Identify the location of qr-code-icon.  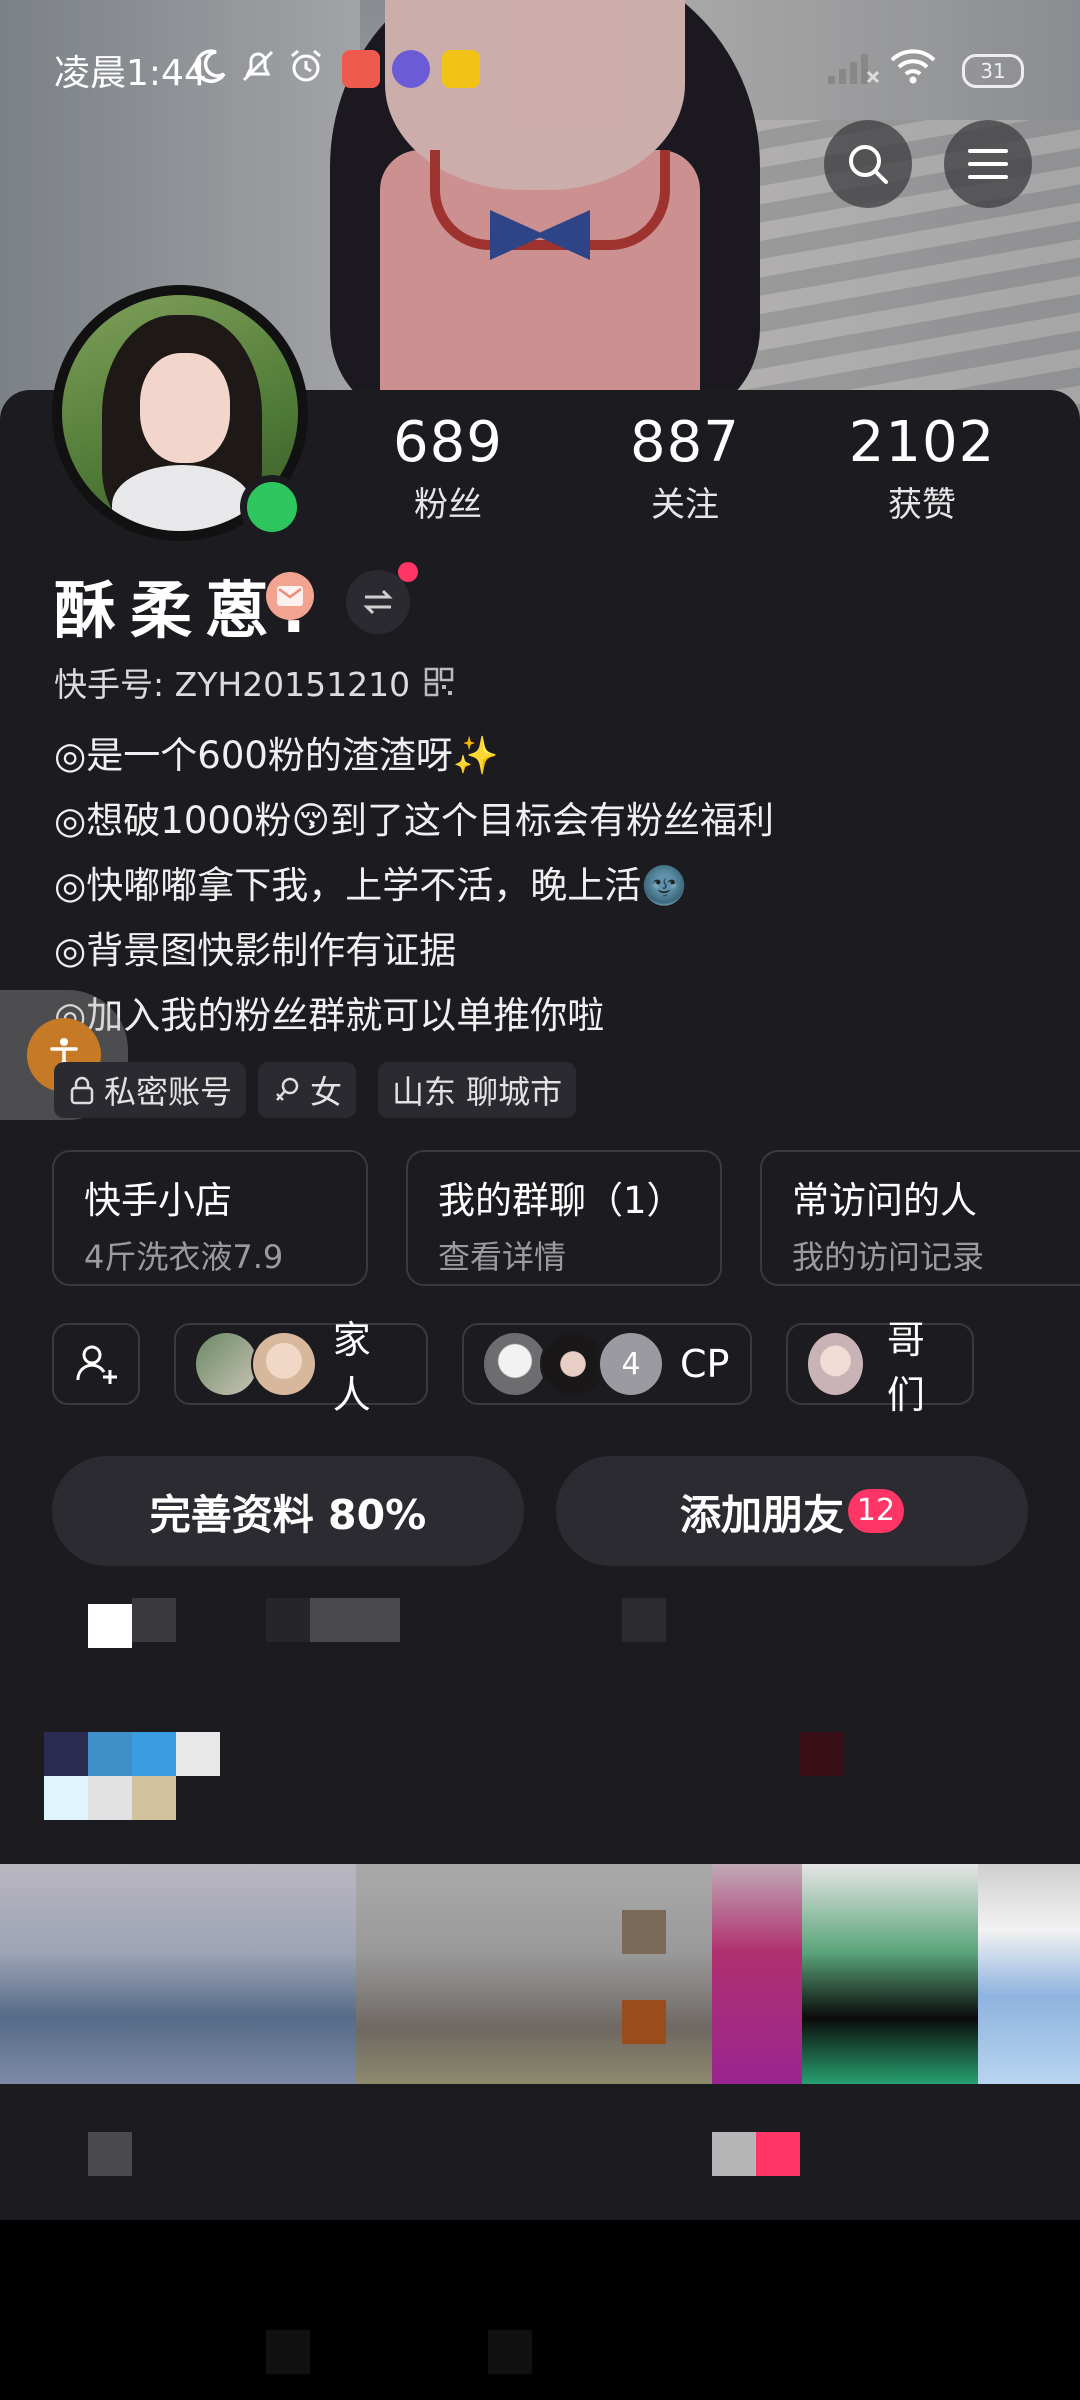
(439, 682).